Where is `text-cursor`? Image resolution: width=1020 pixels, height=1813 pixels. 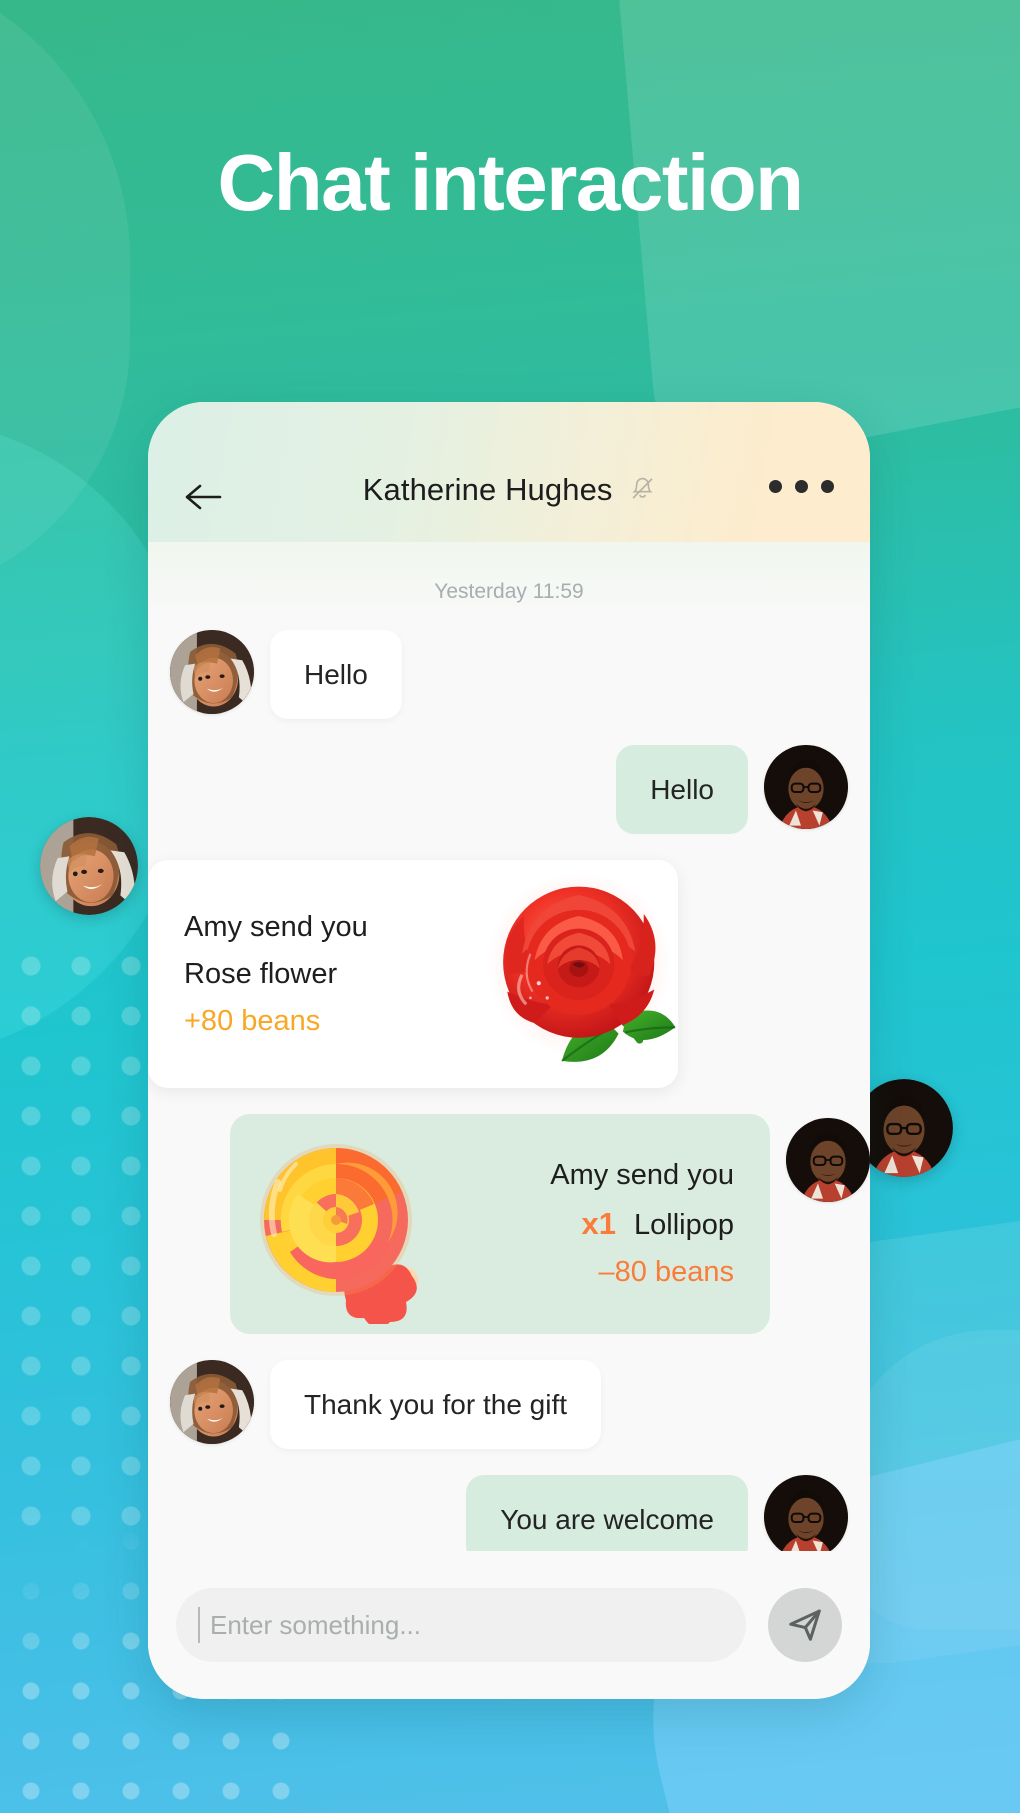 text-cursor is located at coordinates (199, 1625).